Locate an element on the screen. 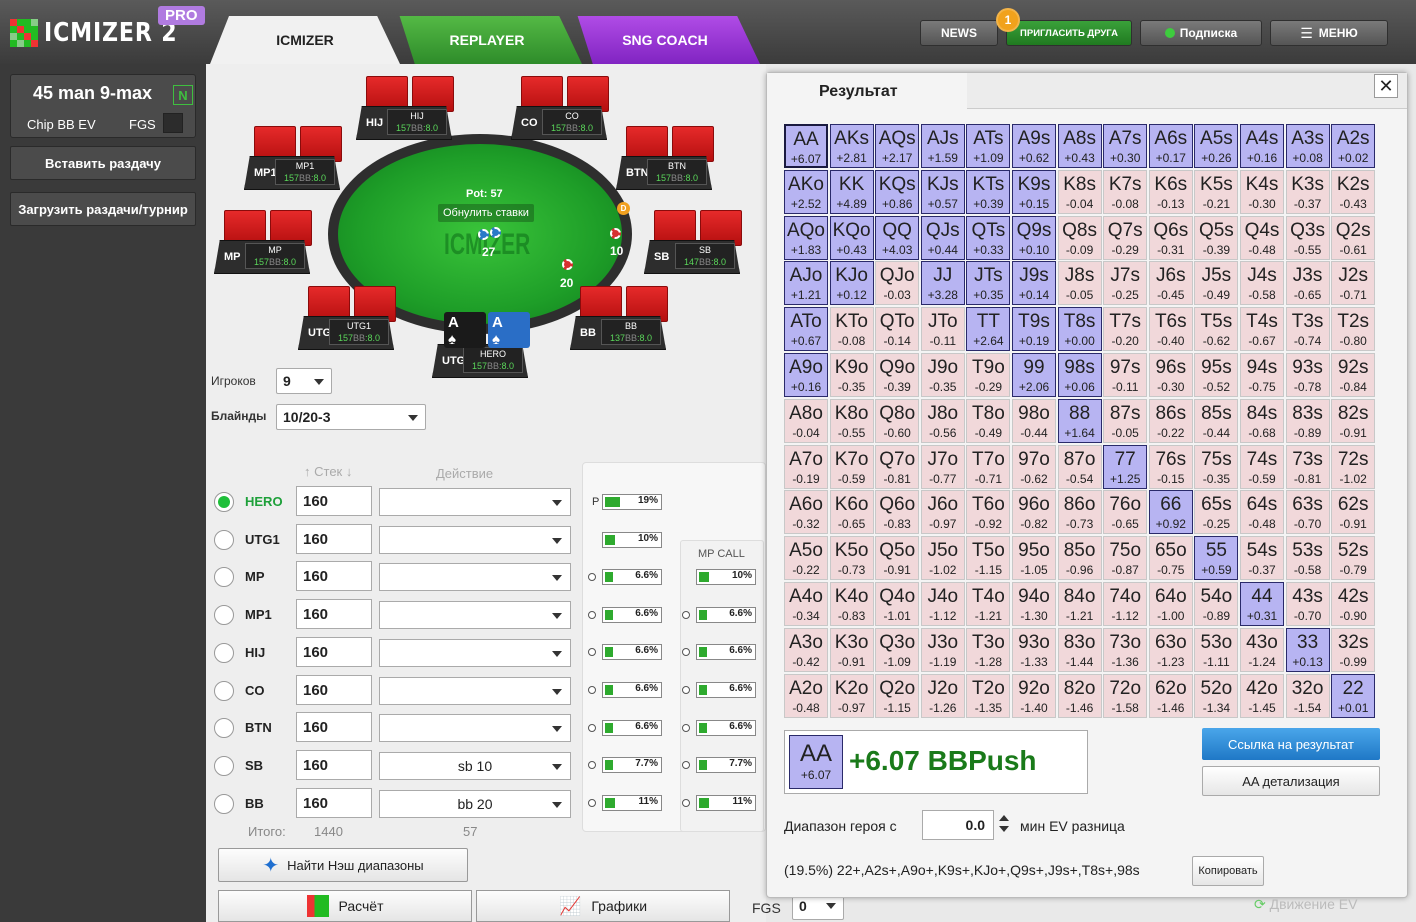  hand-cell-qts: QTs +0.33 is located at coordinates (988, 237).